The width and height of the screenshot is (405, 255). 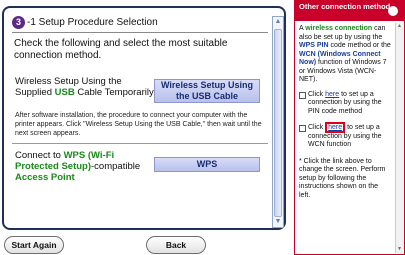 I want to click on start-again-button: Start Again, so click(x=34, y=245).